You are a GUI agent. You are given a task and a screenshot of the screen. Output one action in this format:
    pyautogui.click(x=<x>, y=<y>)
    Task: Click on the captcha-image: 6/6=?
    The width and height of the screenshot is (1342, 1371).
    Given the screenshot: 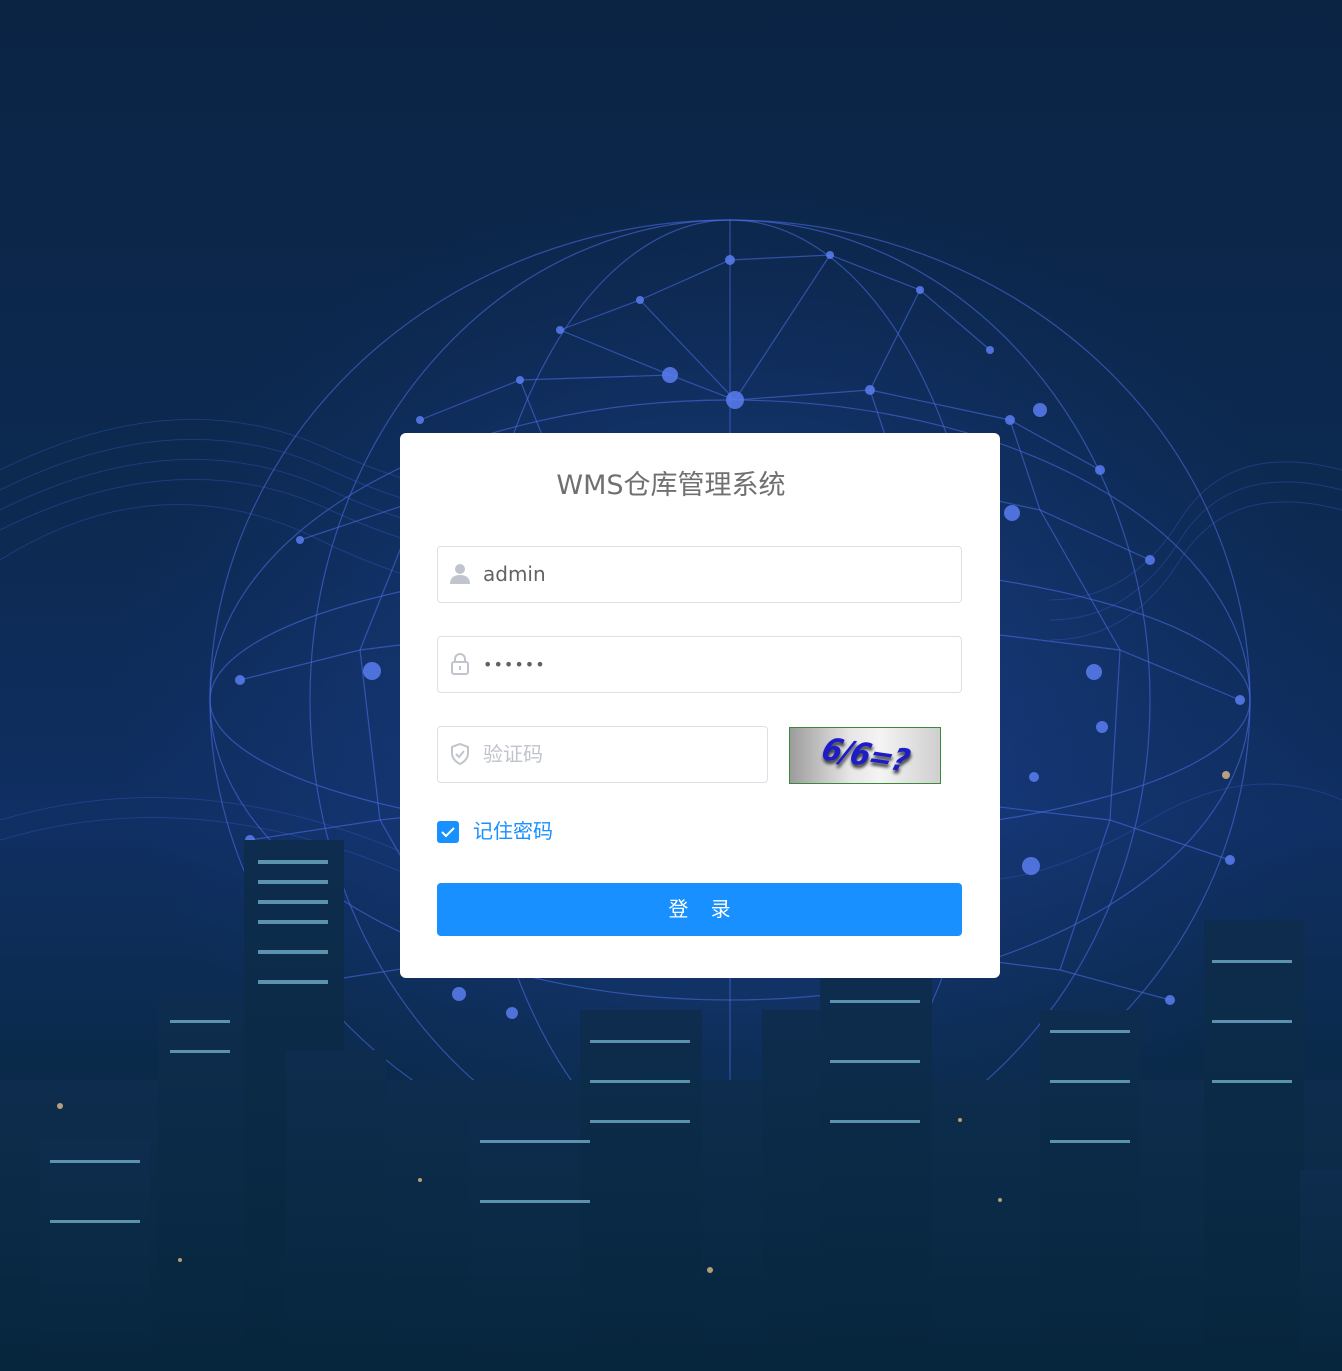 What is the action you would take?
    pyautogui.click(x=865, y=755)
    